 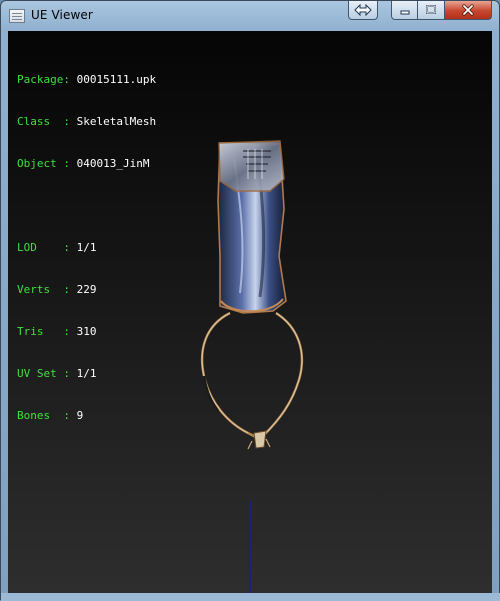 I want to click on close-button, so click(x=468, y=10).